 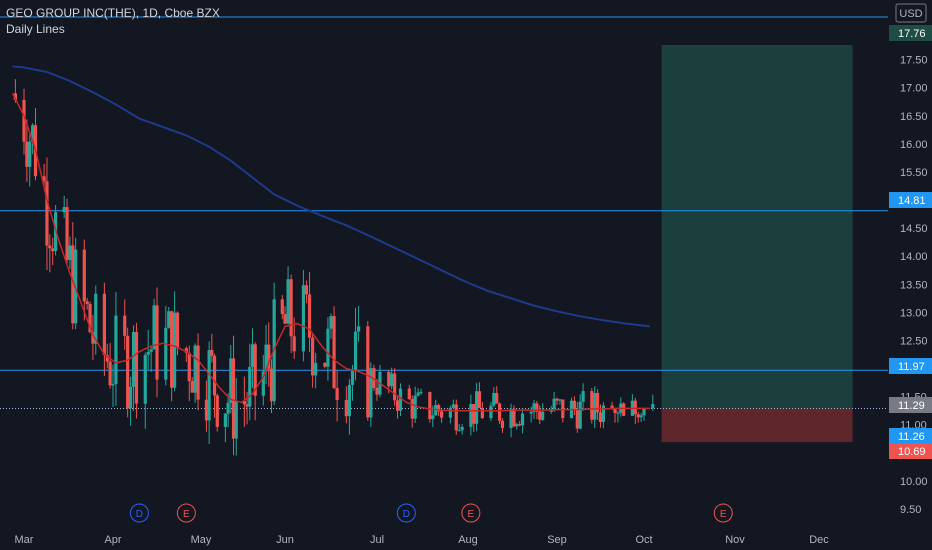 What do you see at coordinates (914, 61) in the screenshot?
I see `y-tick-label: 17.50` at bounding box center [914, 61].